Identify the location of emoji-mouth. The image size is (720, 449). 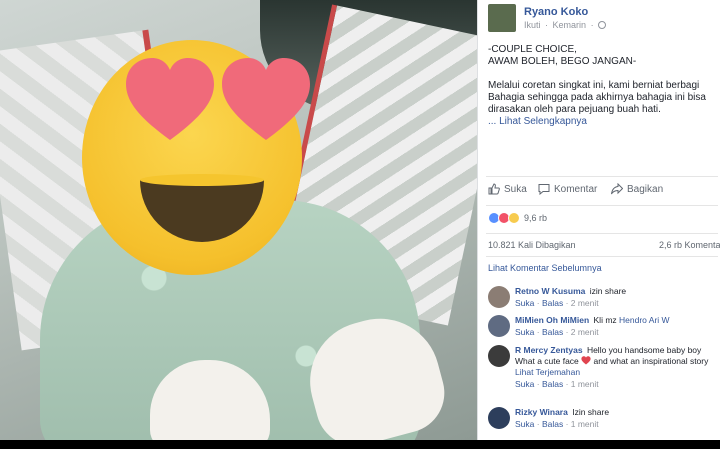
(202, 208).